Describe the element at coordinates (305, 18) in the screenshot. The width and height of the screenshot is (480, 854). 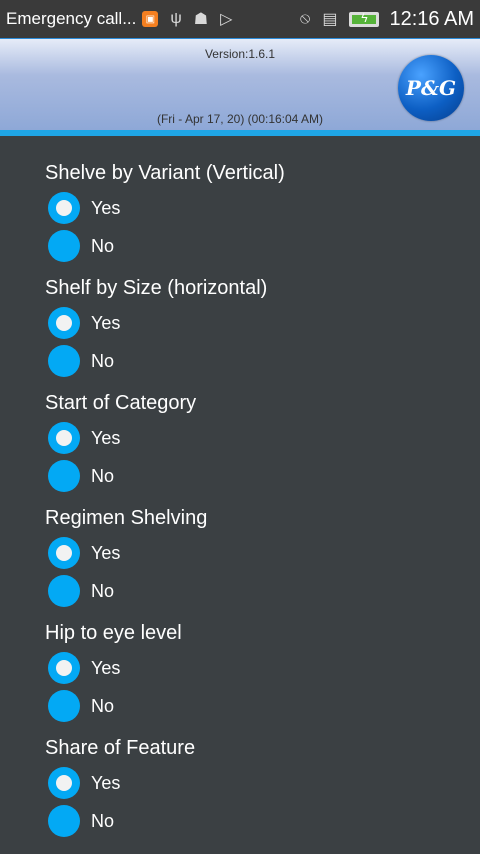
I see `mute-icon: ⦸` at that location.